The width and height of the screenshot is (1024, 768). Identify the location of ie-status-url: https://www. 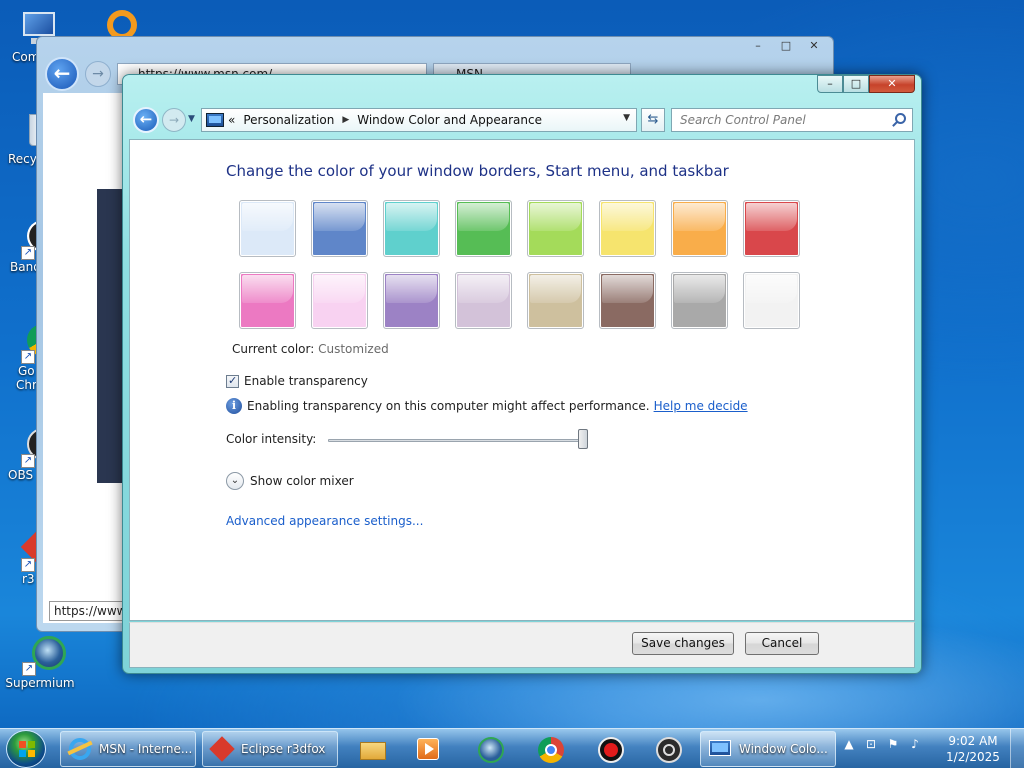
(88, 611).